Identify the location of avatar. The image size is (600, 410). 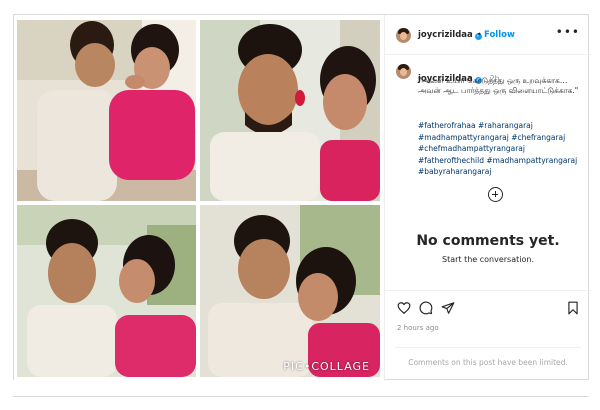
(403, 35).